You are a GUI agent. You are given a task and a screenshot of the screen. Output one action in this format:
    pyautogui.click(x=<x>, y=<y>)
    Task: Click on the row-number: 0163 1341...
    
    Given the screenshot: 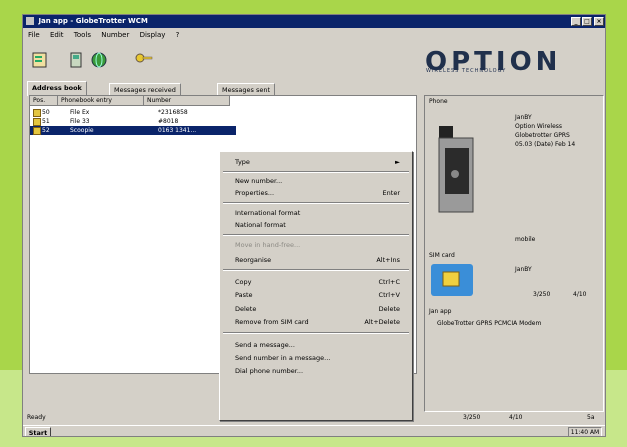 What is the action you would take?
    pyautogui.click(x=177, y=130)
    